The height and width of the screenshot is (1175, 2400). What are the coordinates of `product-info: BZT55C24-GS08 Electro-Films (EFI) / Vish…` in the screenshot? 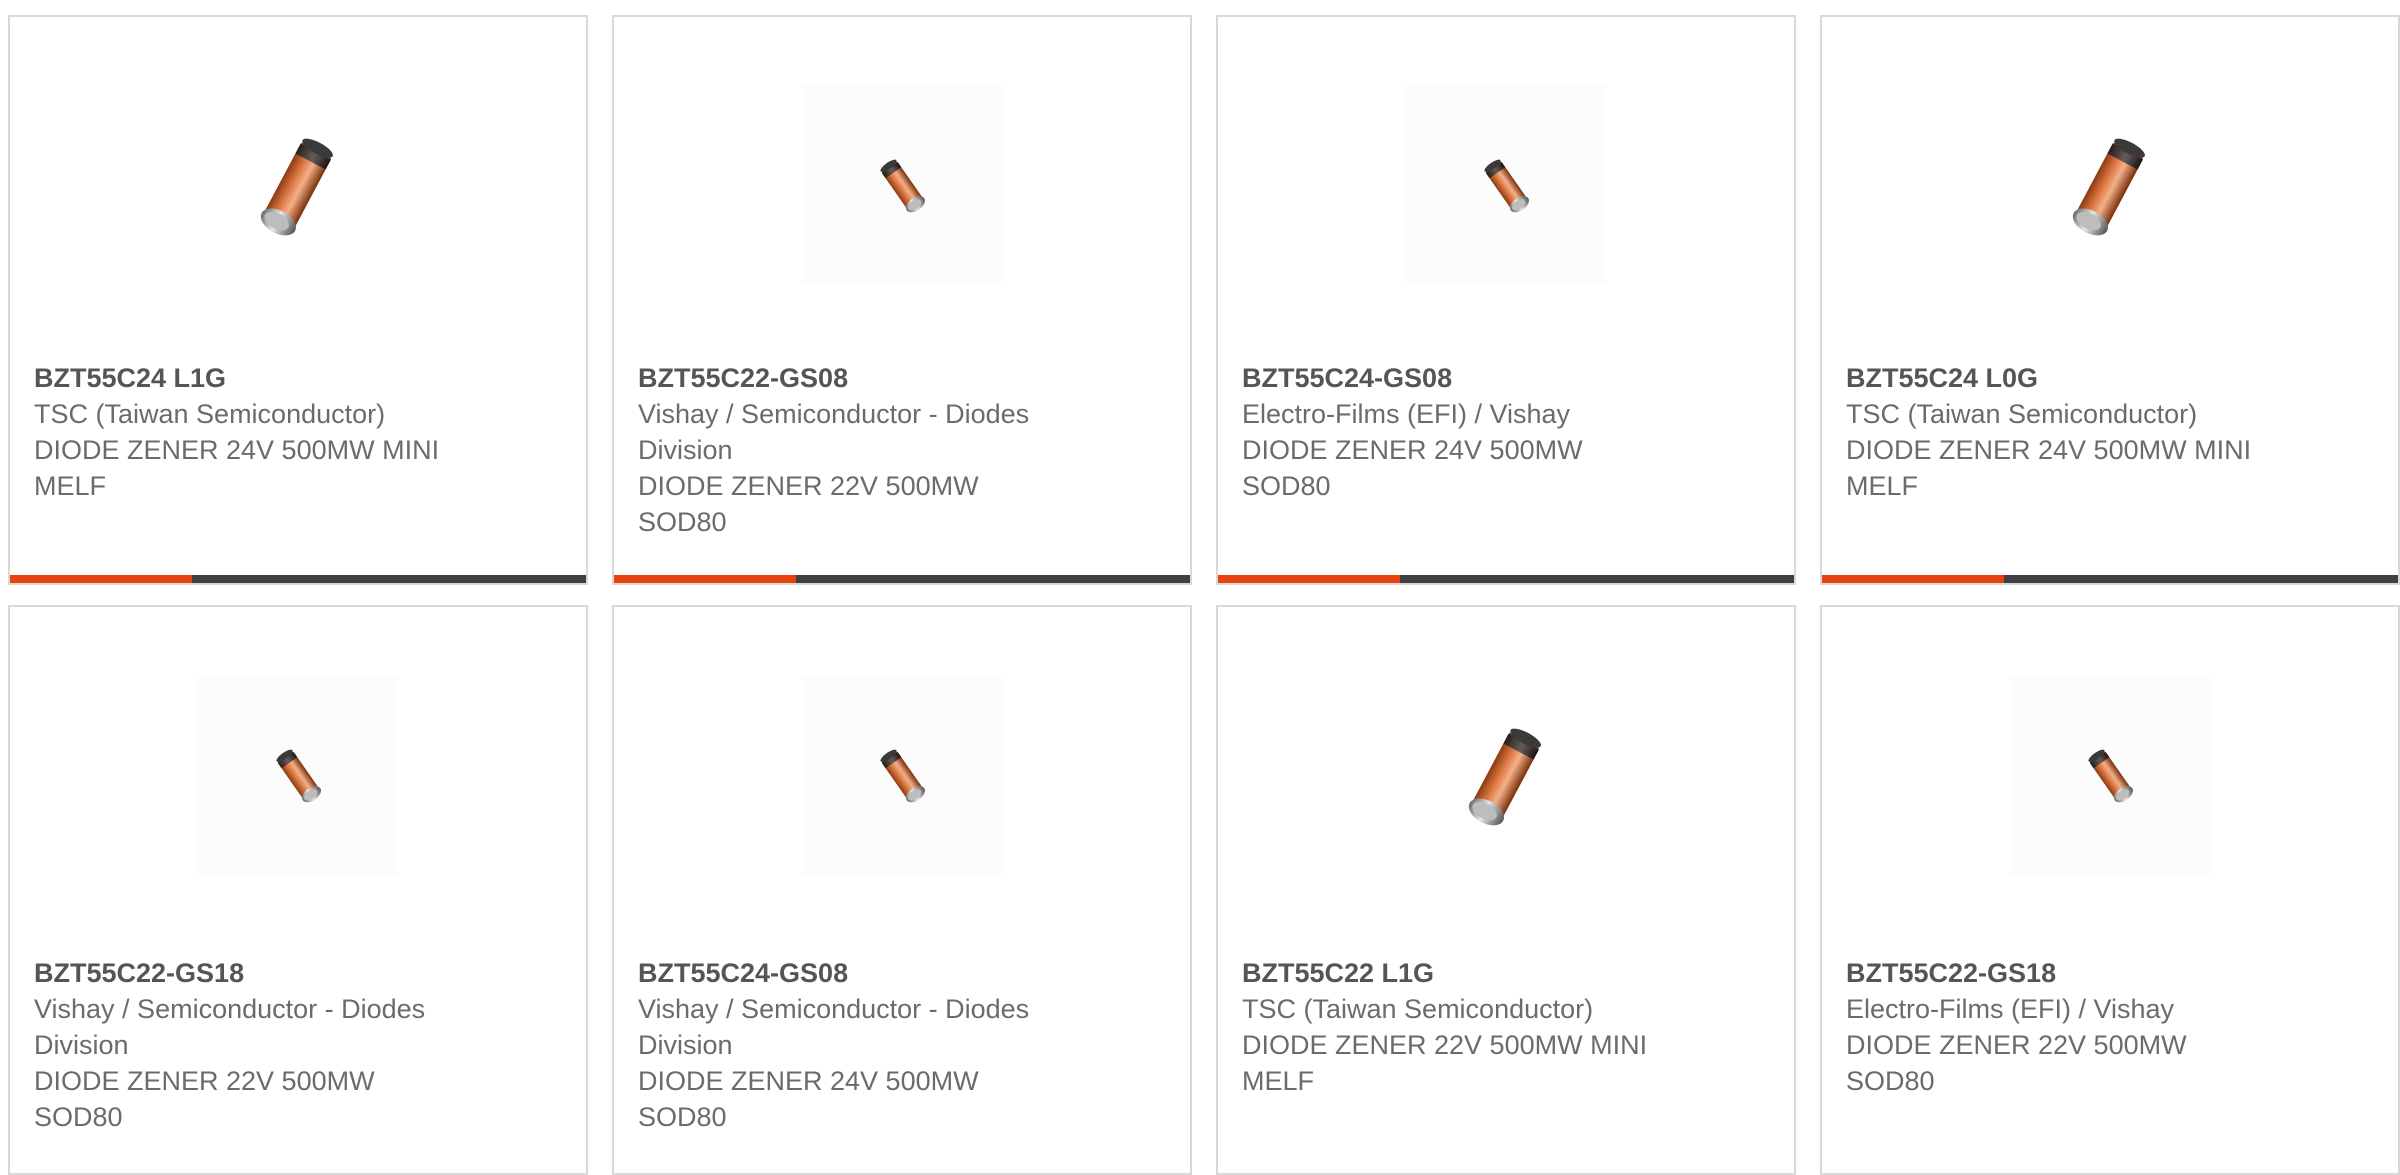 It's located at (1506, 432).